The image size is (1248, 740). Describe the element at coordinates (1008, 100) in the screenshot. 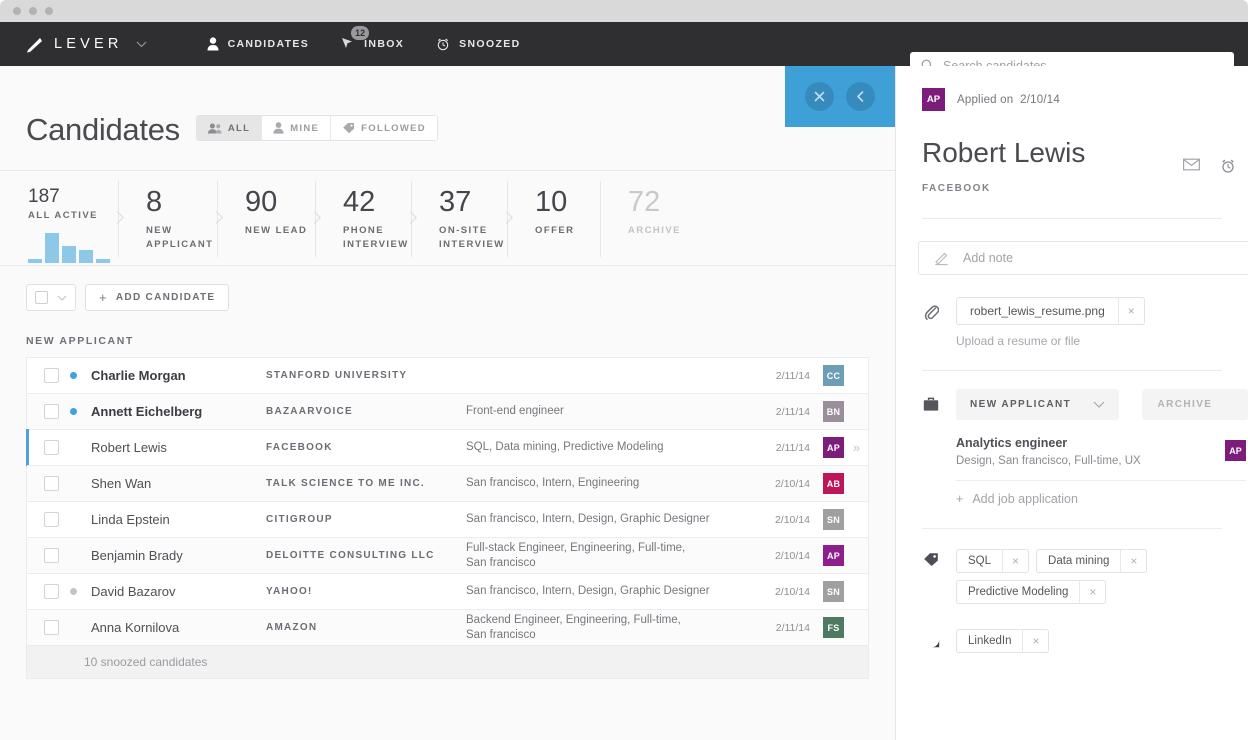

I see `applied-on-label: Applied on 2/10/14` at that location.